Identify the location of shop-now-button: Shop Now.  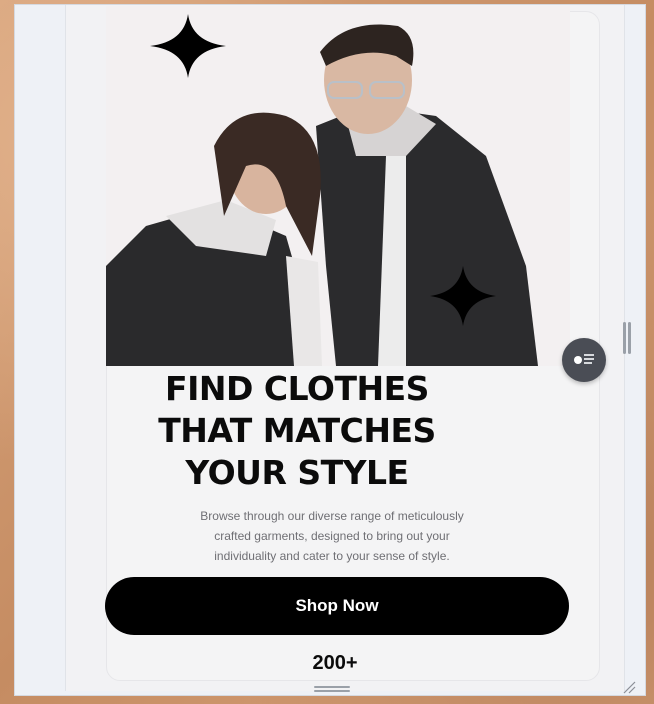
(337, 606).